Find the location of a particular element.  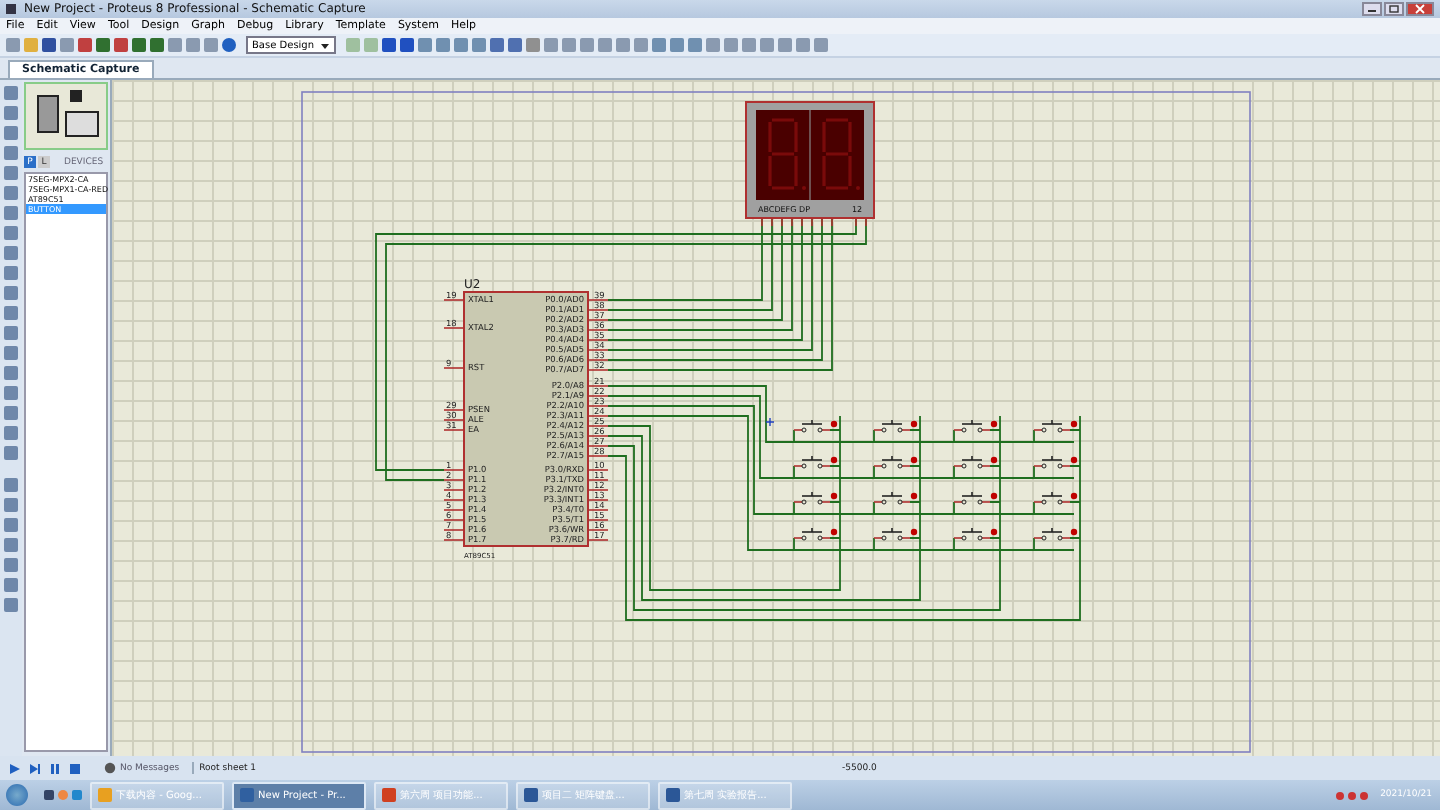

start-button is located at coordinates (17, 795).